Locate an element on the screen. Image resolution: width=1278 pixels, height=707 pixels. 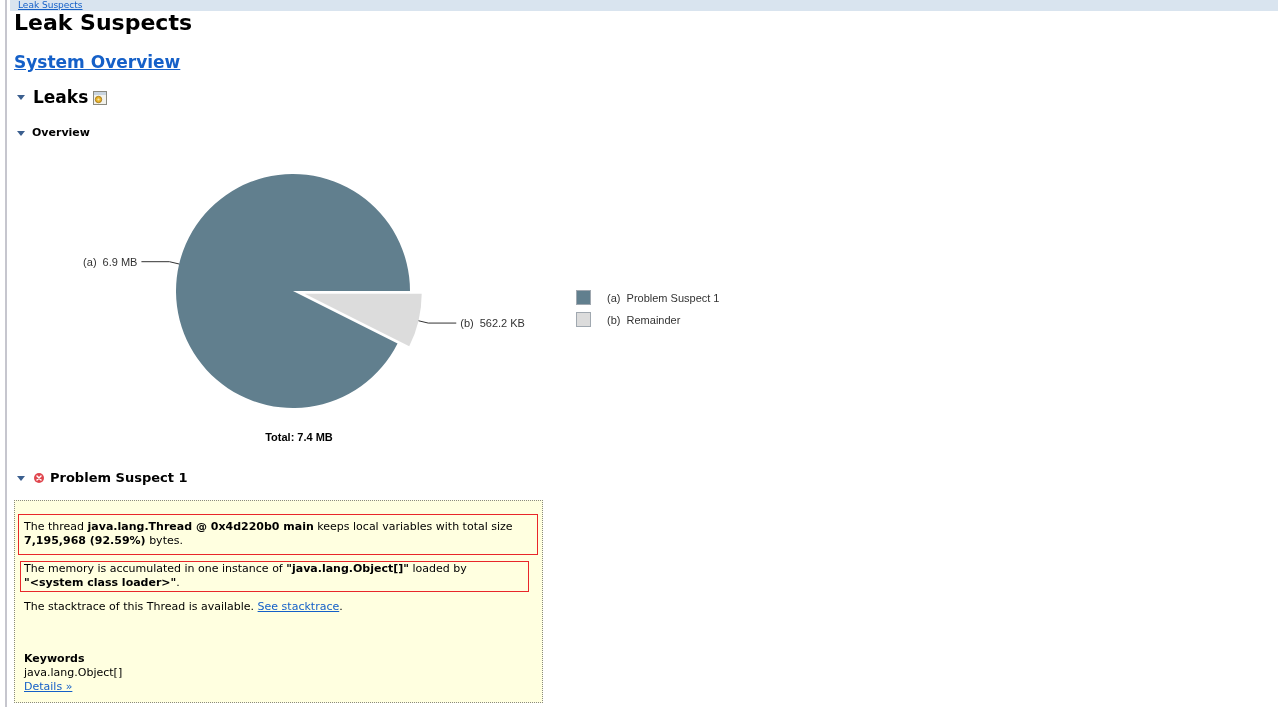
slice-label: (b) 562.2 KB is located at coordinates (492, 323).